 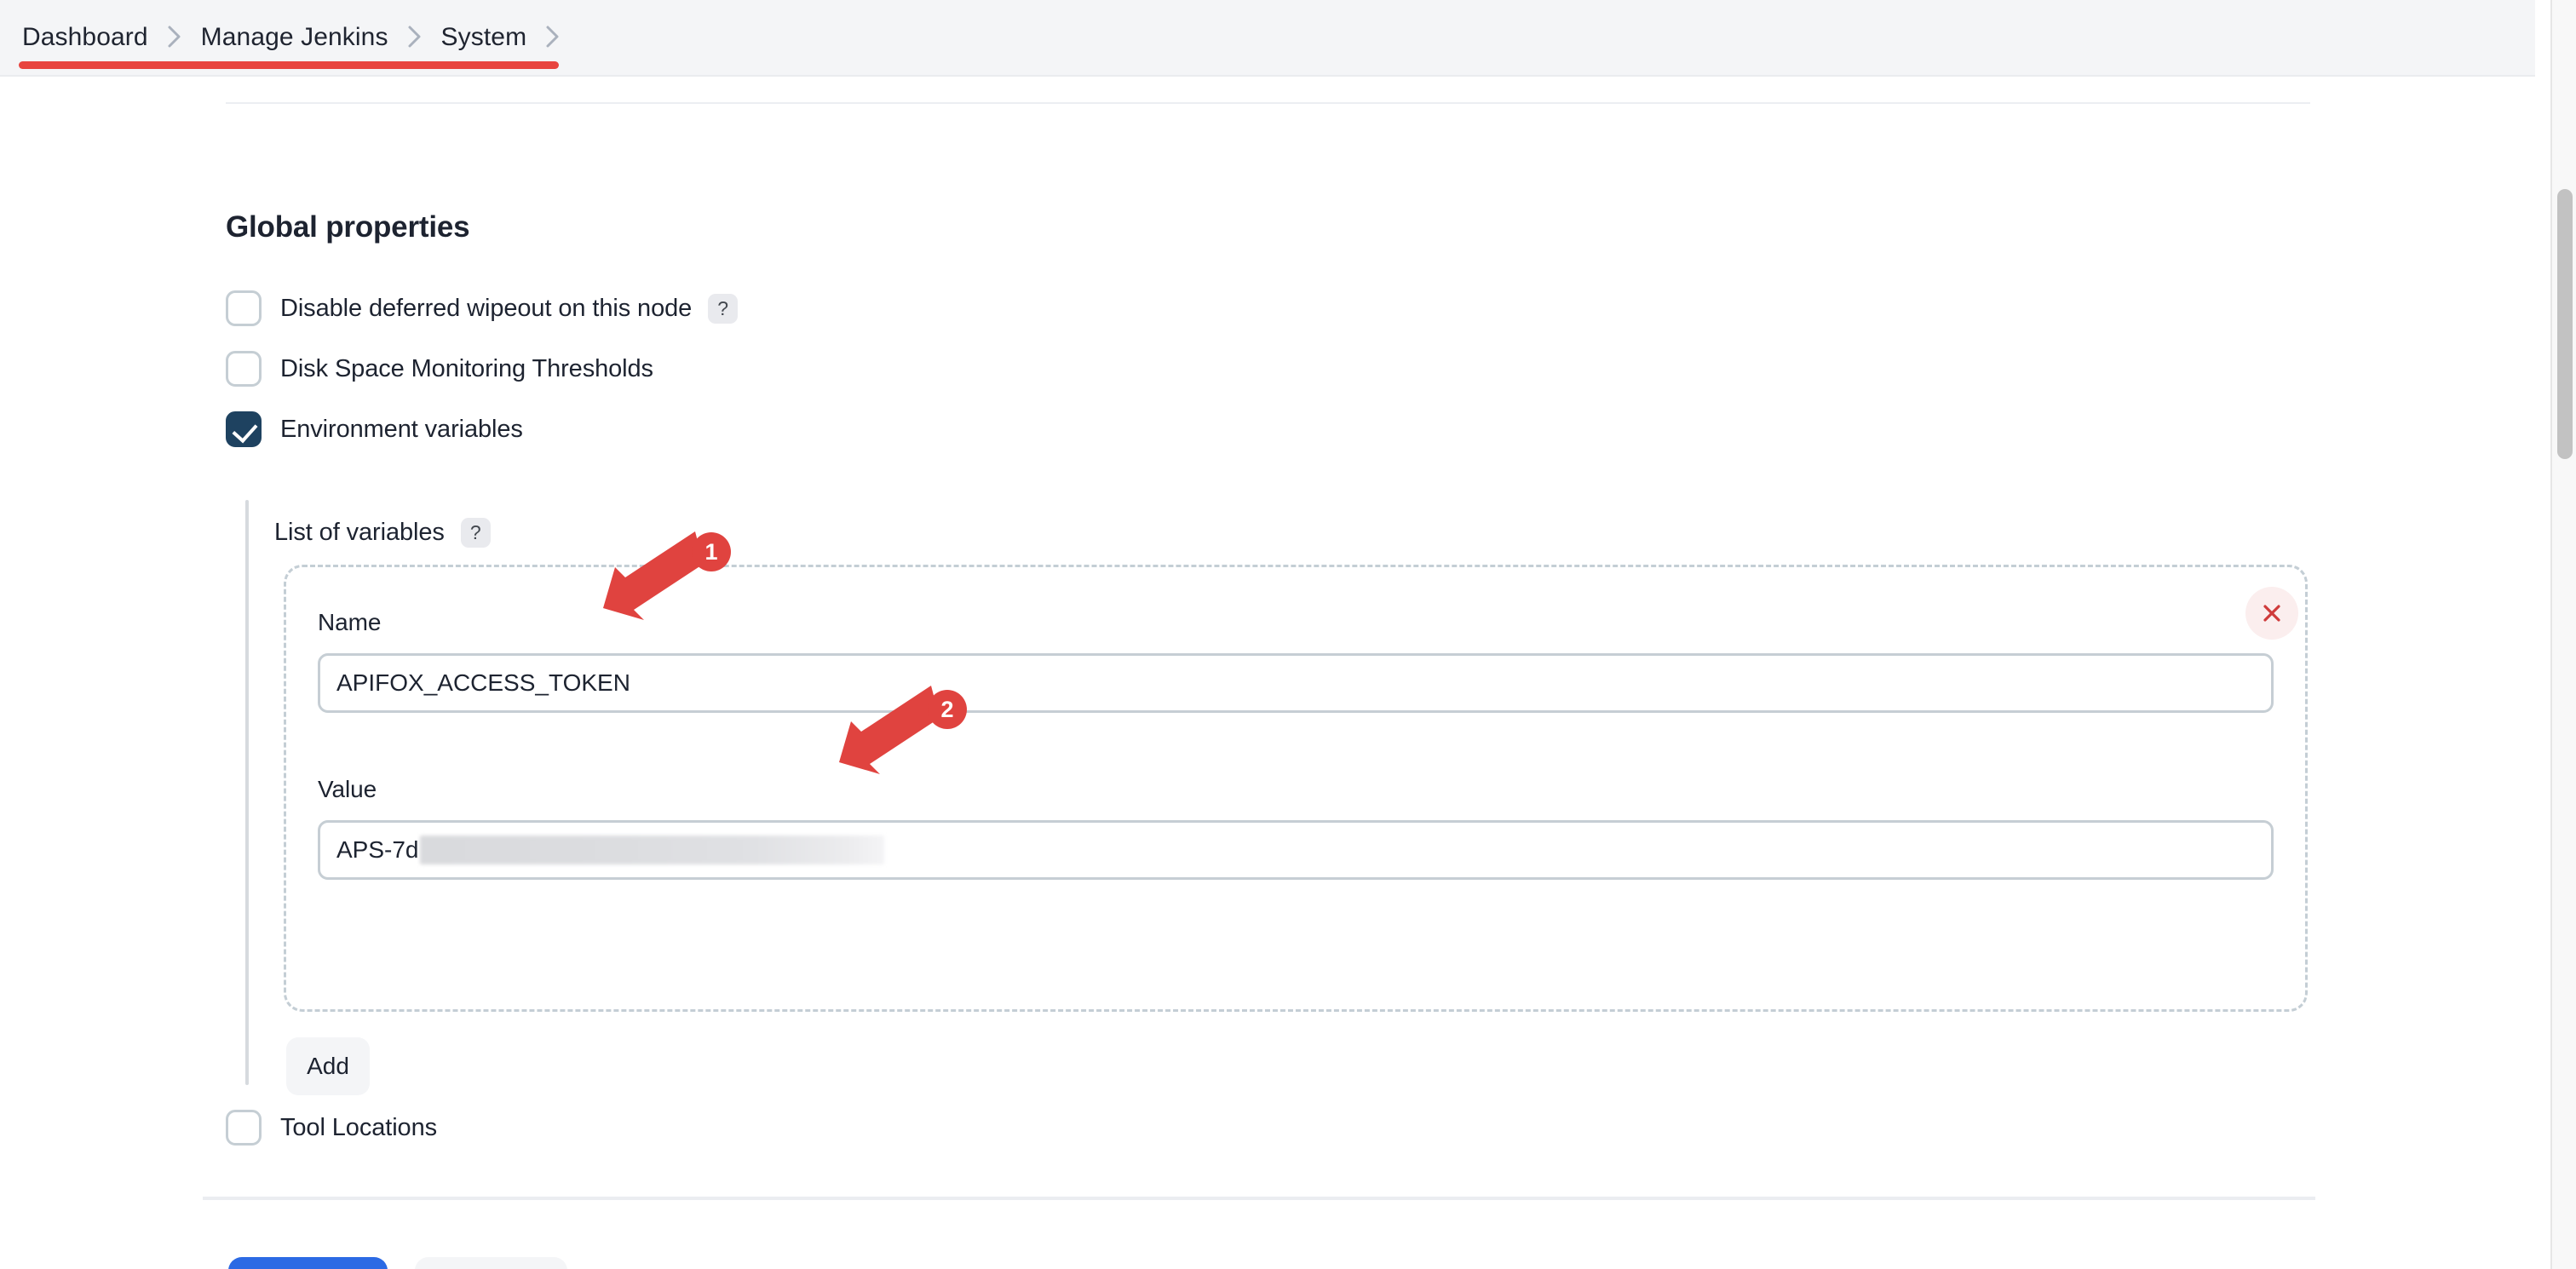 What do you see at coordinates (308, 1263) in the screenshot?
I see `save-button: Save` at bounding box center [308, 1263].